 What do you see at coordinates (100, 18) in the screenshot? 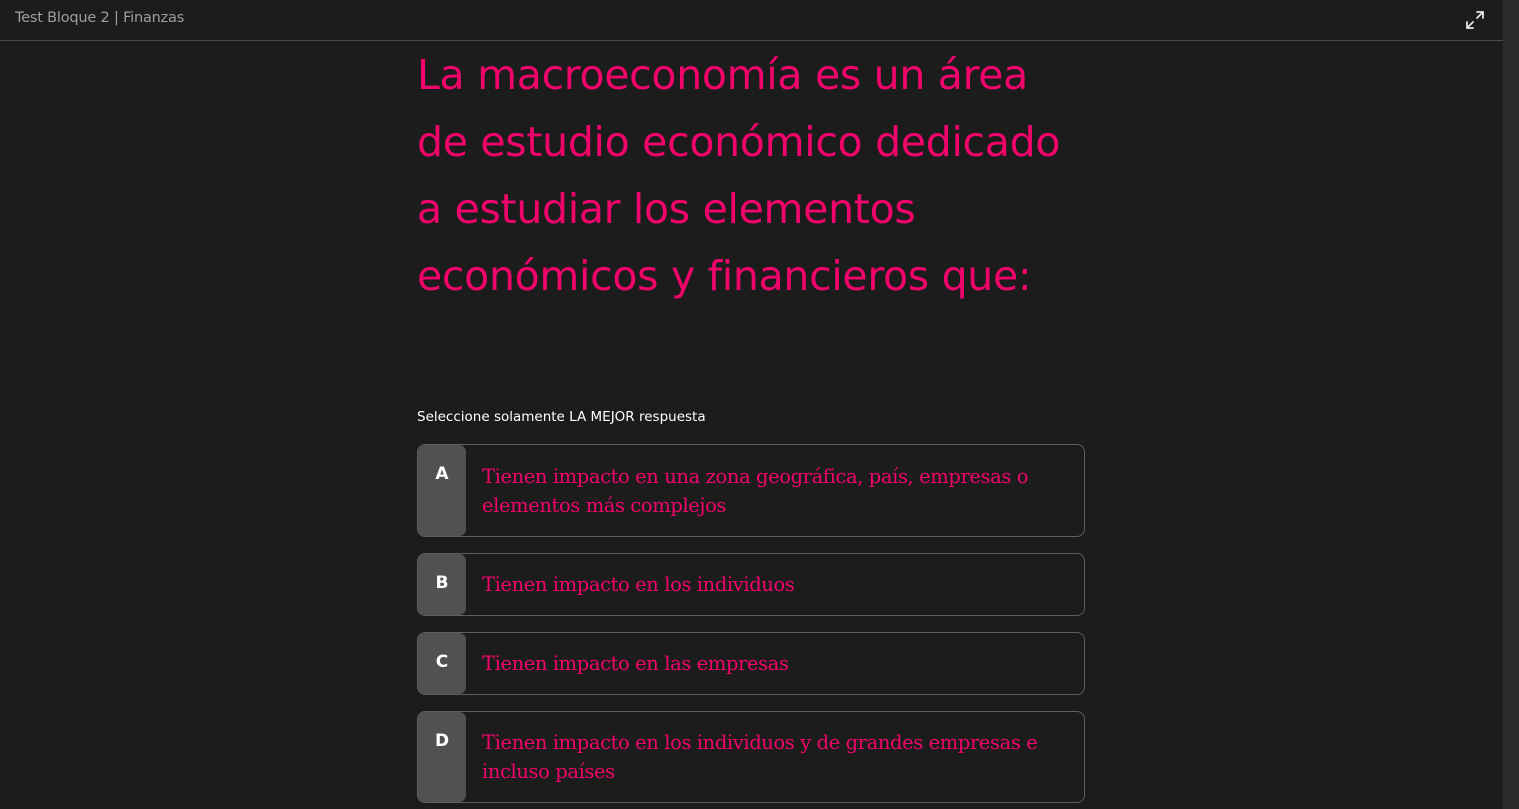
I see `window-title: Test Bloque 2 | Finanzas` at bounding box center [100, 18].